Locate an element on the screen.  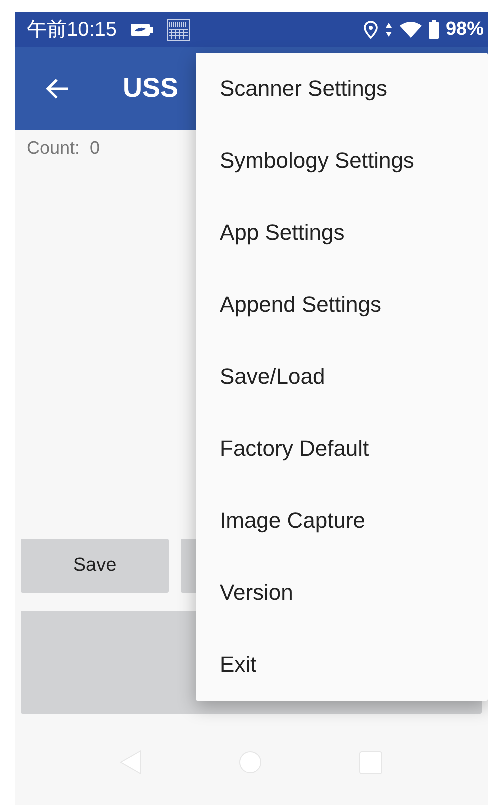
back-arrow-icon is located at coordinates (57, 89).